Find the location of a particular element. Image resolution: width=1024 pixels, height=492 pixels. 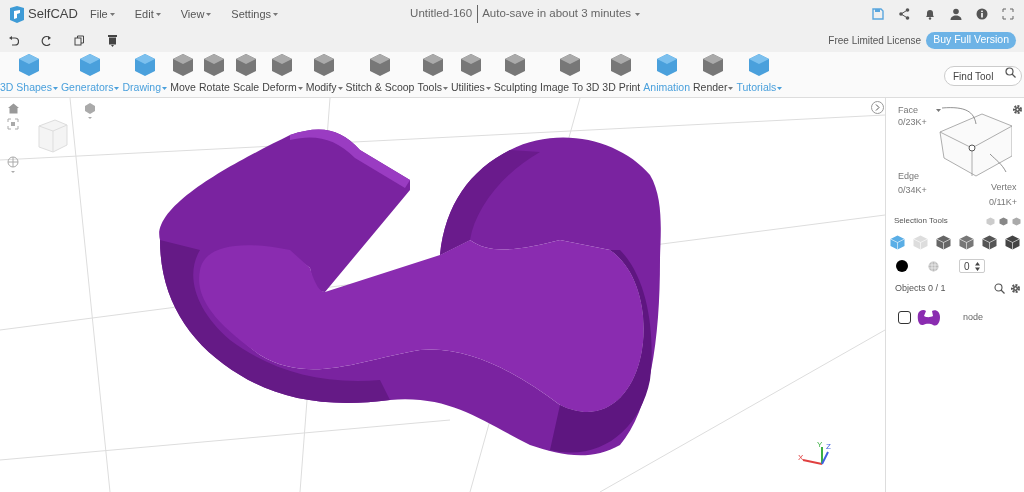

chevron-right-icon is located at coordinates (877, 107).